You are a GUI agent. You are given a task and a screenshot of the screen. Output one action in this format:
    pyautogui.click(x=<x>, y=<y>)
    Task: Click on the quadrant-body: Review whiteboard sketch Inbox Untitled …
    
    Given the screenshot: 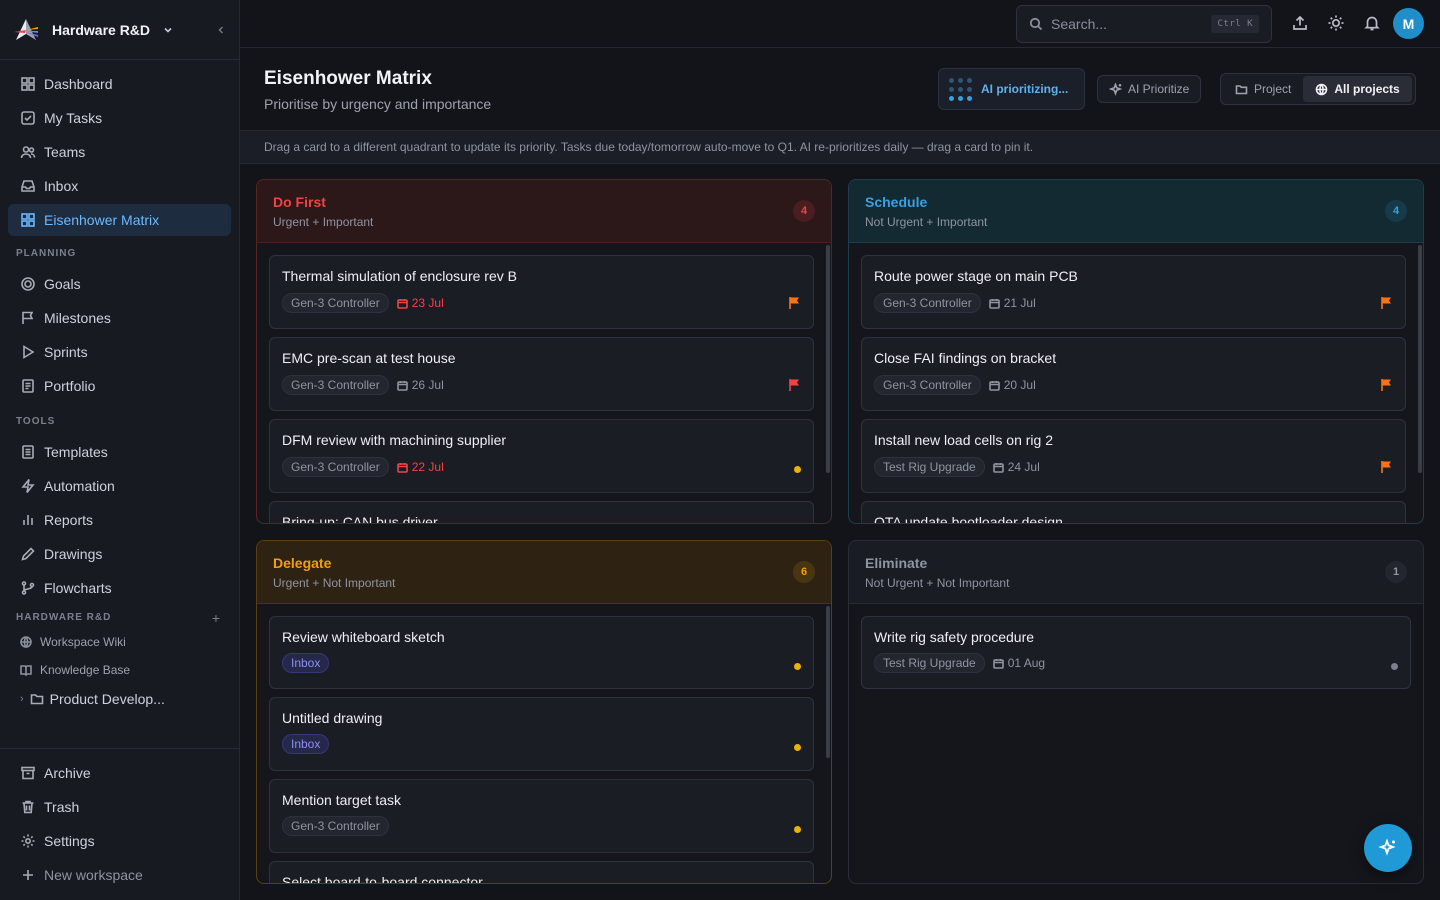 What is the action you would take?
    pyautogui.click(x=544, y=743)
    